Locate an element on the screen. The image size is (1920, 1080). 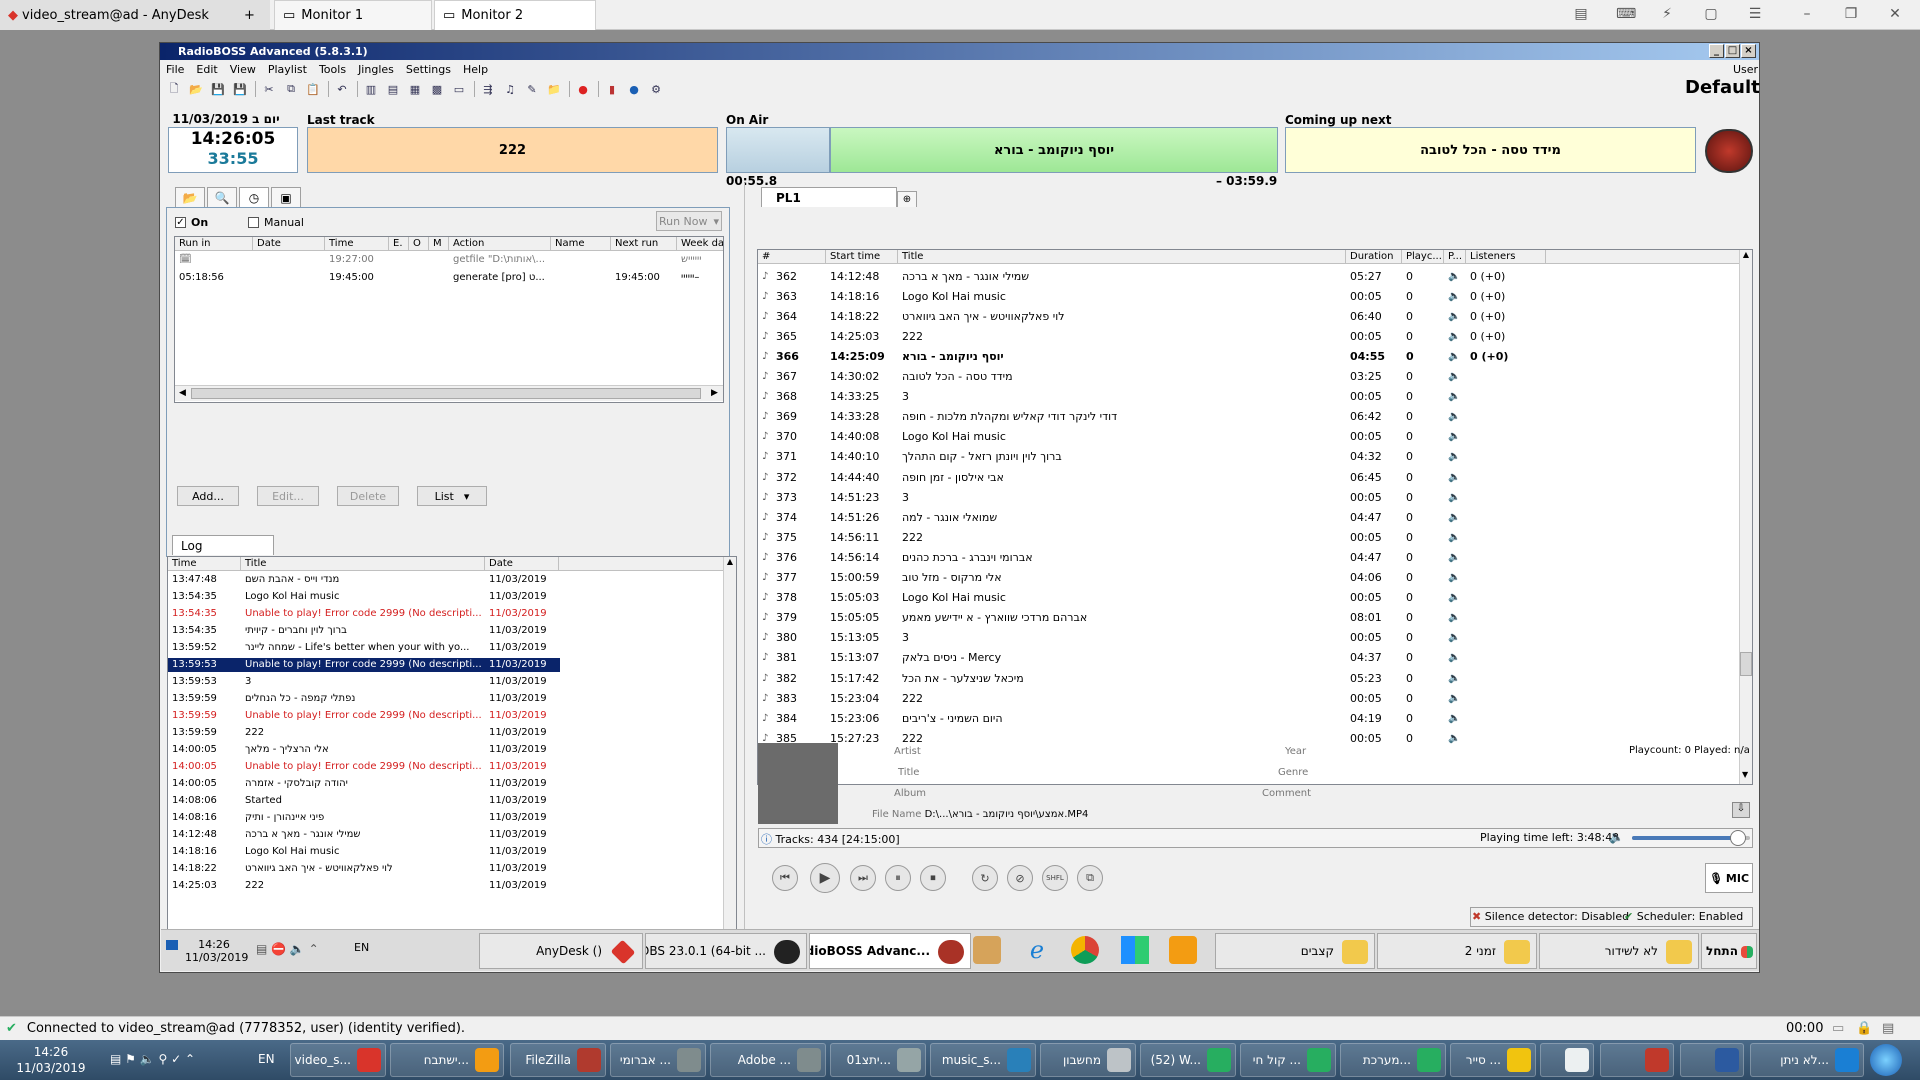
scroll-left-icon: ◀ is located at coordinates (182, 393).